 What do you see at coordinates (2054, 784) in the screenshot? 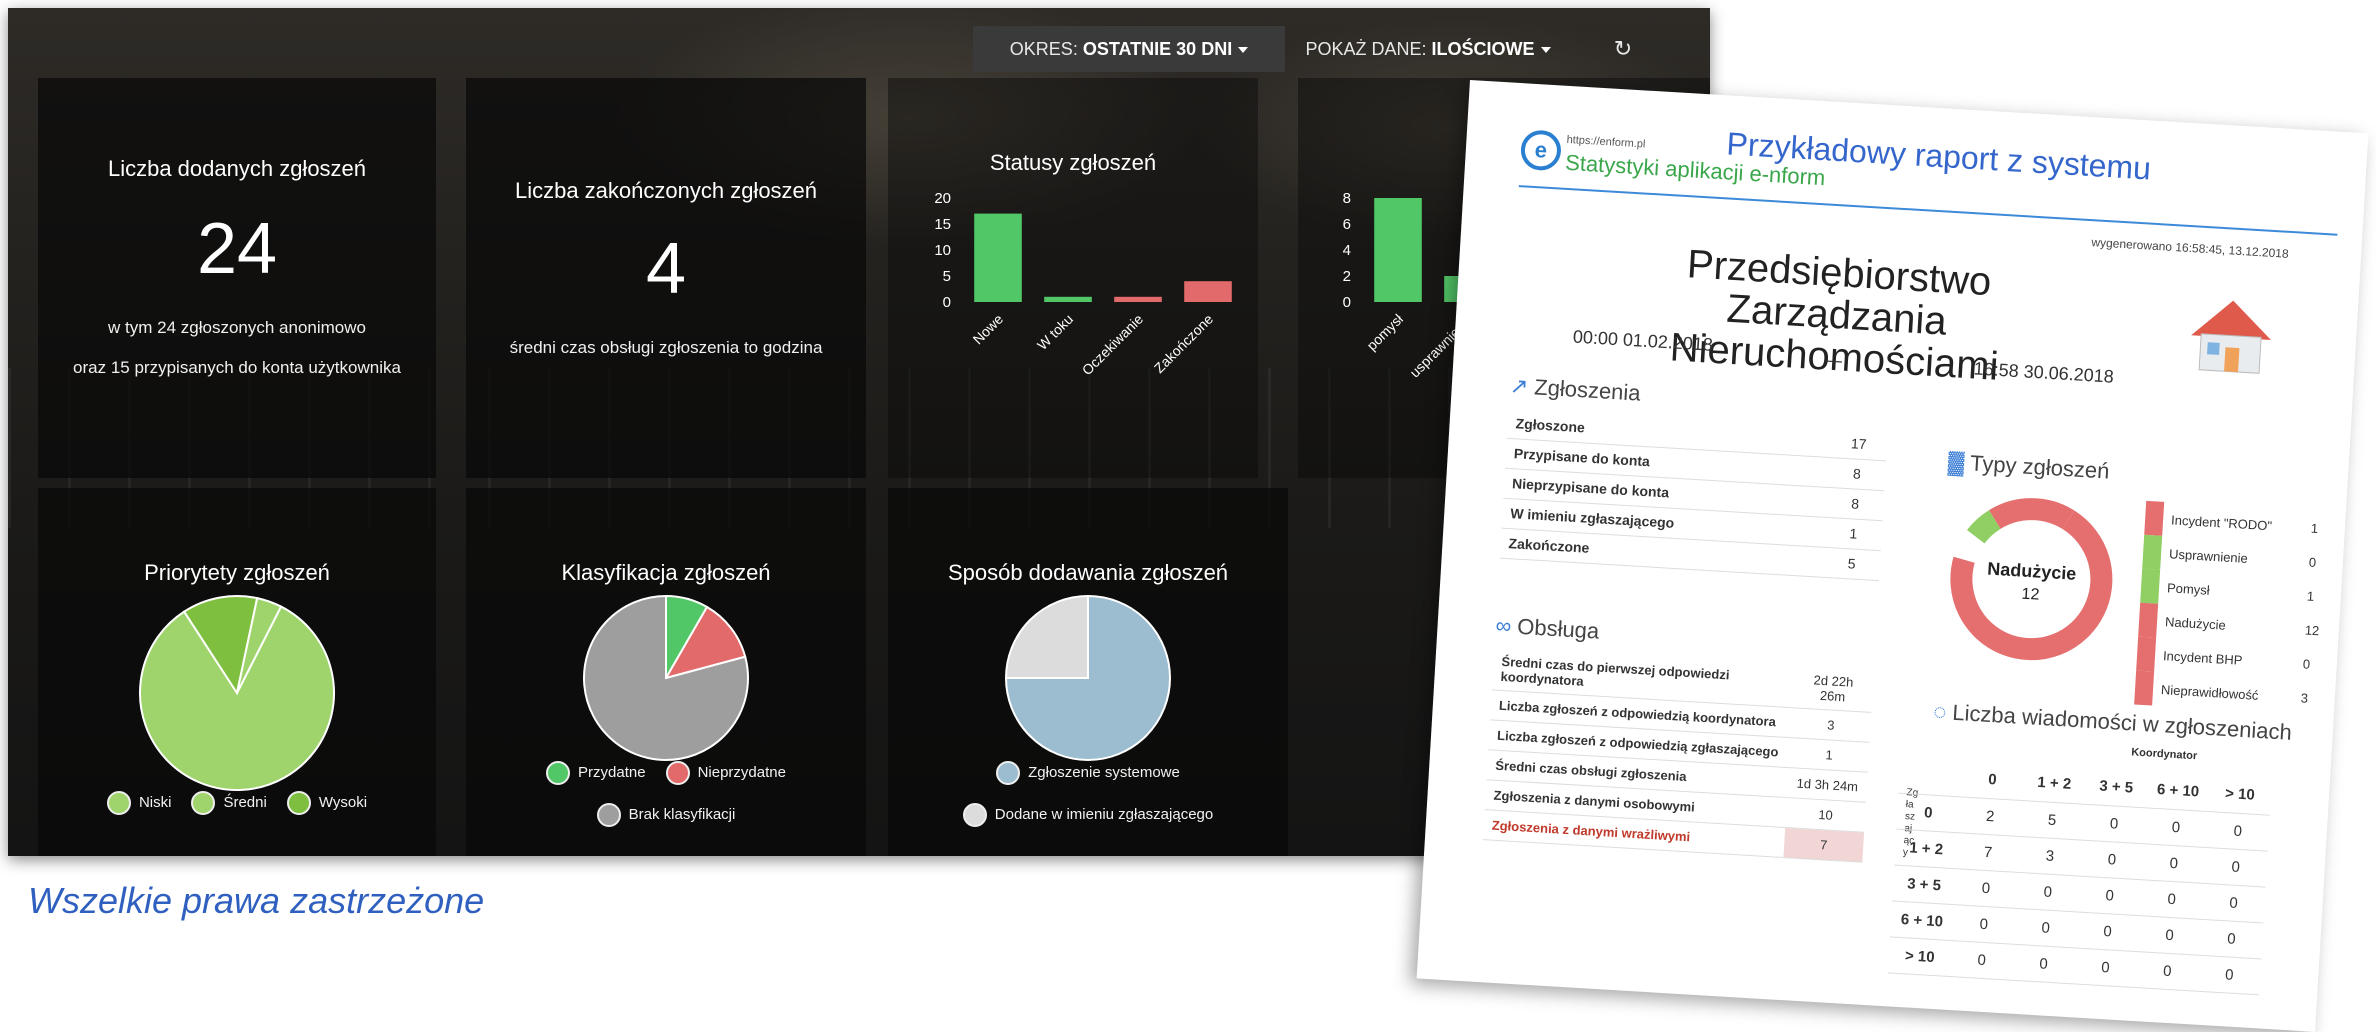
I see `matrix-col-header: 1 + 2` at bounding box center [2054, 784].